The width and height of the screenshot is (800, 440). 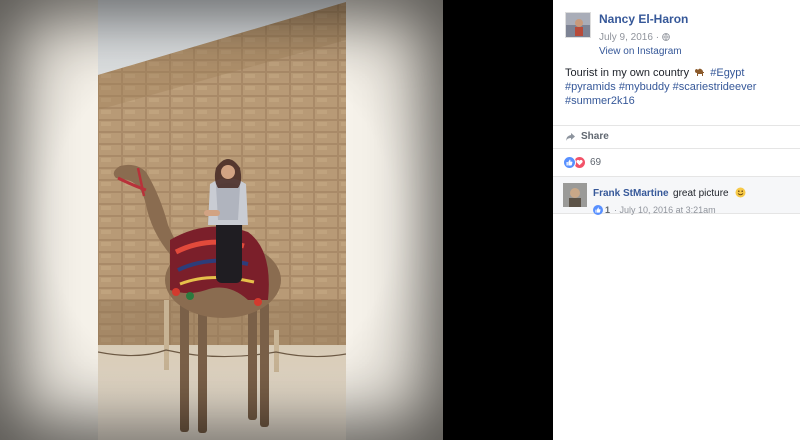 I want to click on hashtag-link: #scariestrideever, so click(x=715, y=87).